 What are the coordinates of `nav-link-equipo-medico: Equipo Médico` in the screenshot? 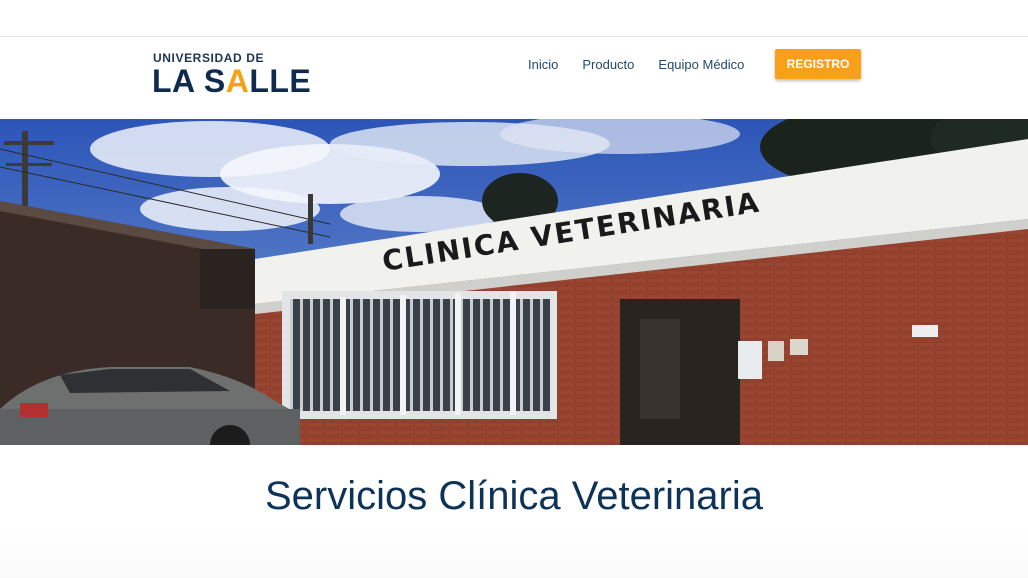 It's located at (701, 64).